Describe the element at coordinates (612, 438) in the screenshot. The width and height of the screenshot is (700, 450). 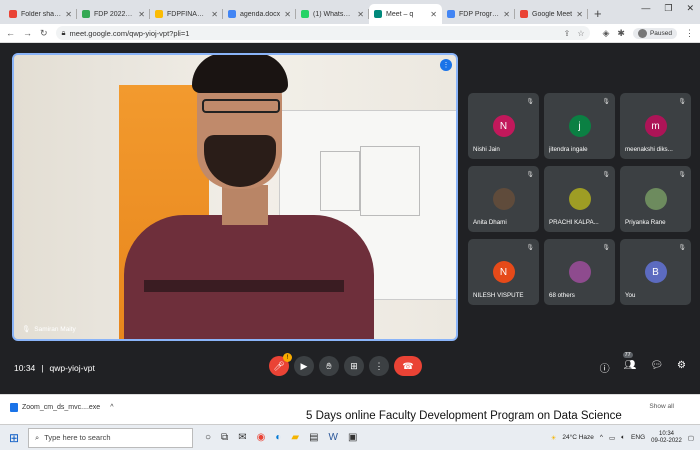
I see `network-icon: ▭` at that location.